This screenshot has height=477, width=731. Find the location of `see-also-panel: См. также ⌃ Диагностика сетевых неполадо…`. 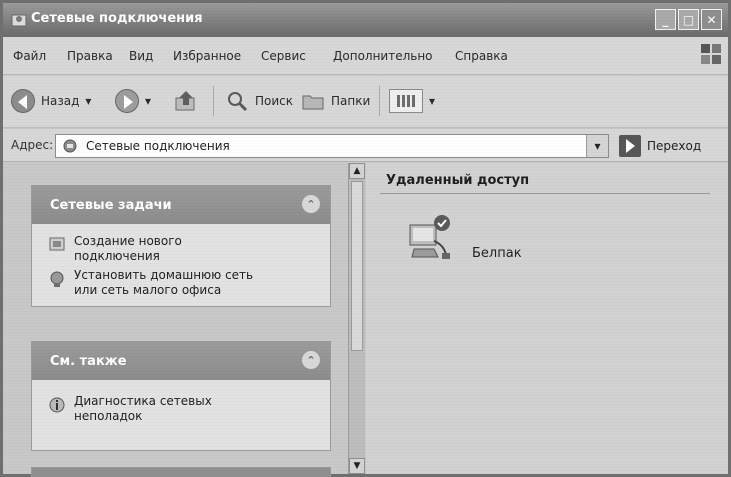

see-also-panel: См. также ⌃ Диагностика сетевых неполадо… is located at coordinates (181, 396).